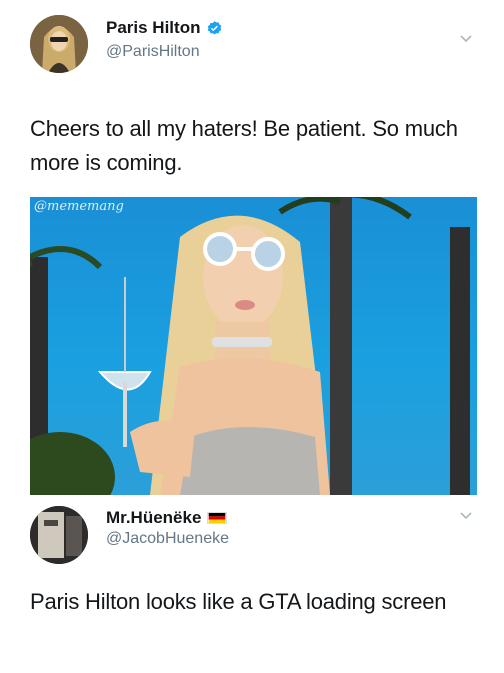  Describe the element at coordinates (153, 518) in the screenshot. I see `display-name: Mr.Hüenëke` at that location.